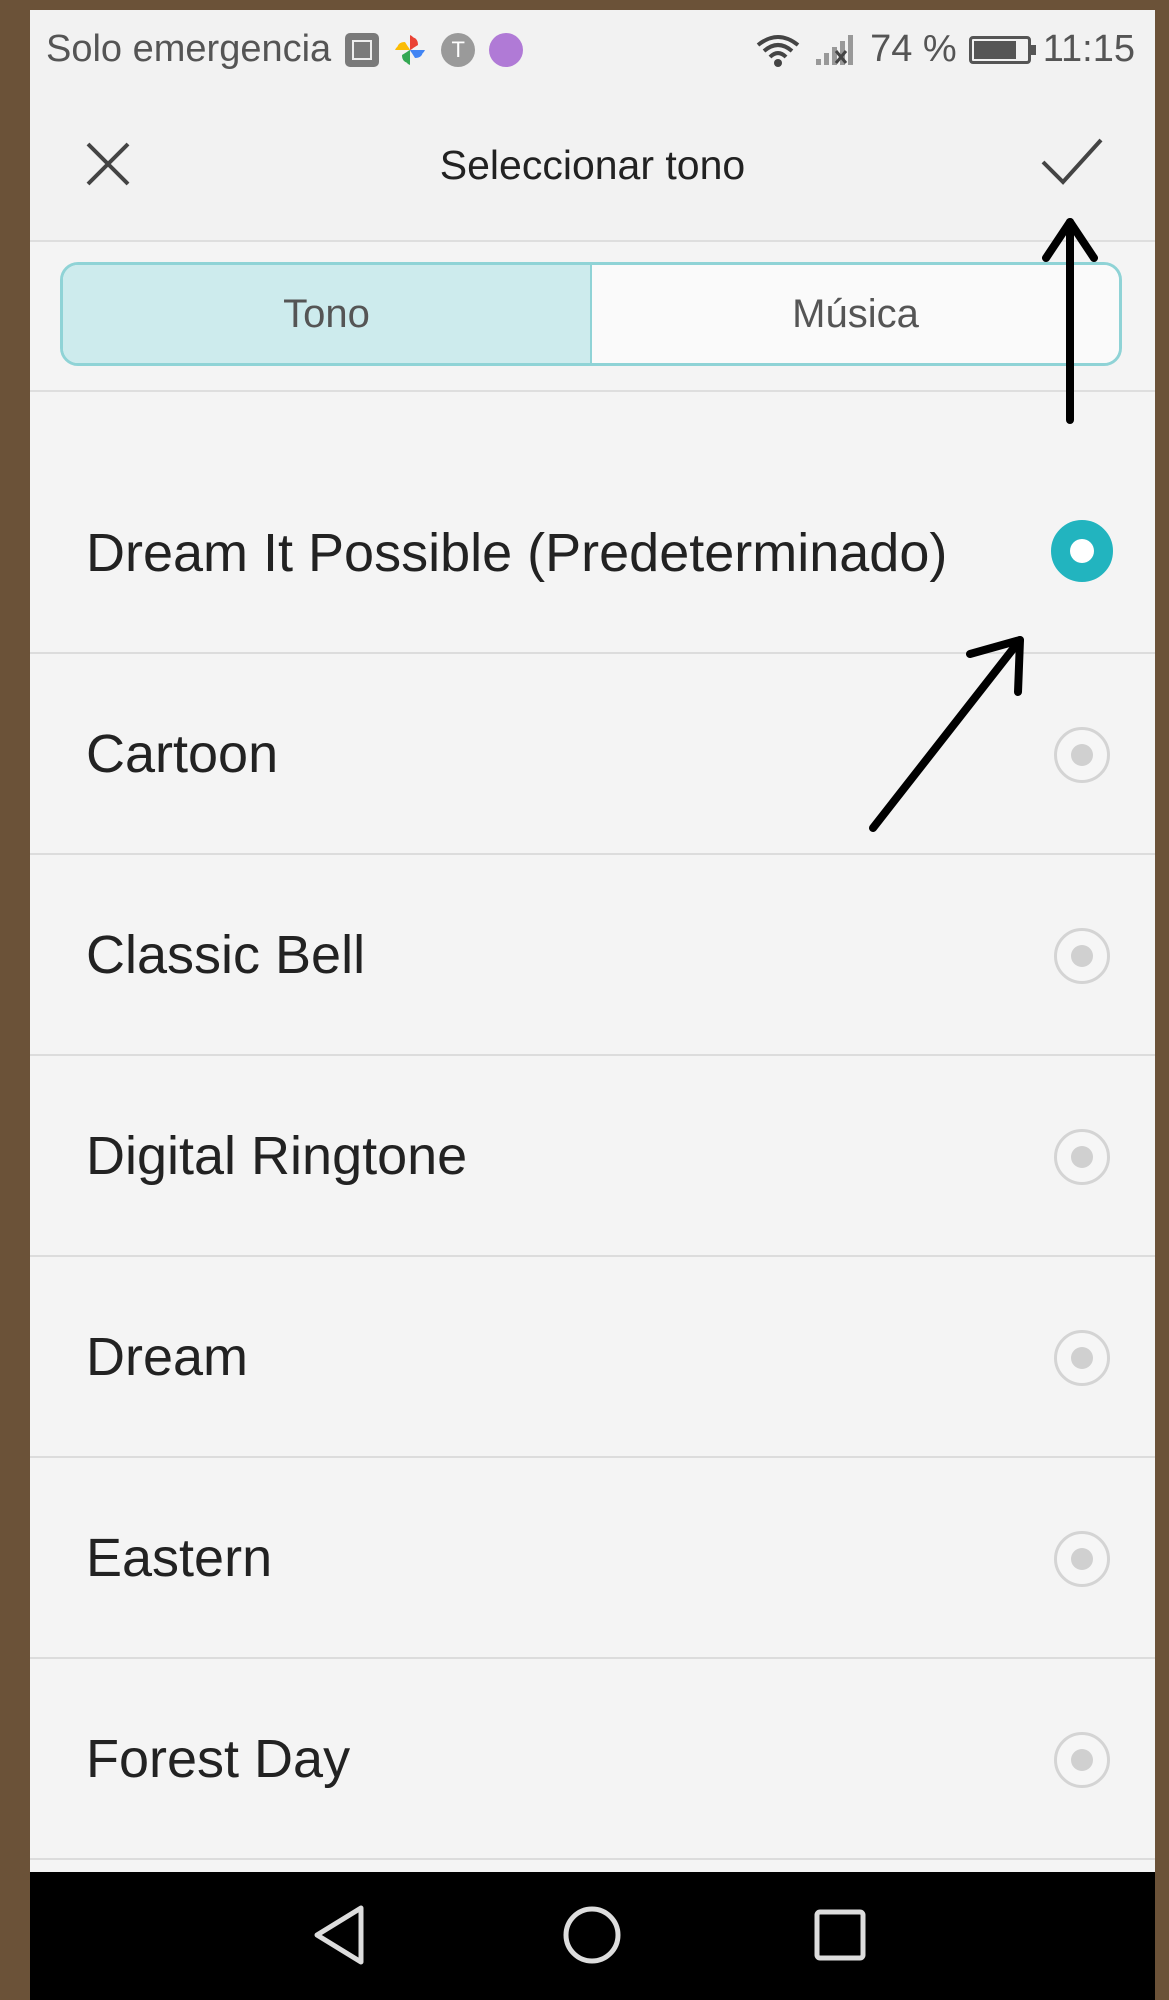 The height and width of the screenshot is (2000, 1169). Describe the element at coordinates (226, 955) in the screenshot. I see `ringtone-label: Classic Bell` at that location.